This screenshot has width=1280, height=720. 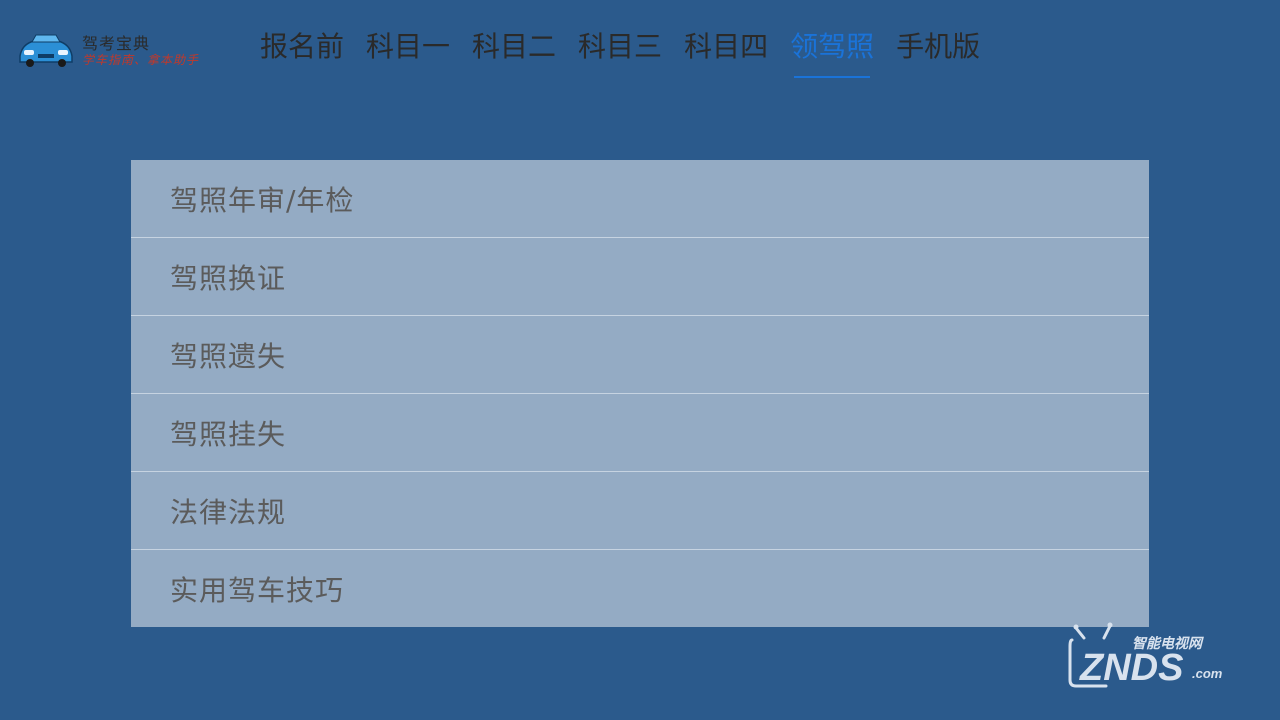 I want to click on nav-tab-subject-1: 科目一, so click(x=408, y=54).